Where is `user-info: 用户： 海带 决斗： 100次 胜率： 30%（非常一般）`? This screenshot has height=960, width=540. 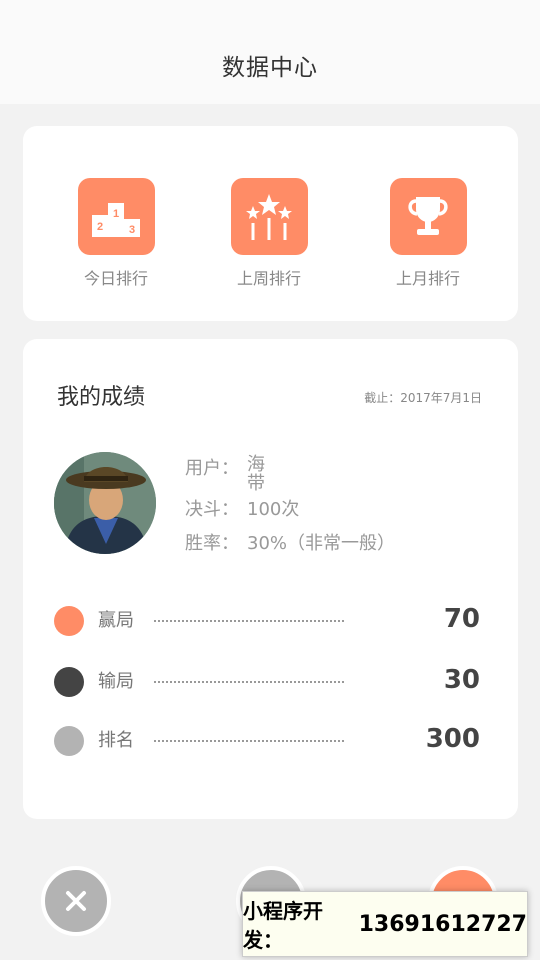
user-info: 用户： 海带 决斗： 100次 胜率： 30%（非常一般） is located at coordinates (290, 506).